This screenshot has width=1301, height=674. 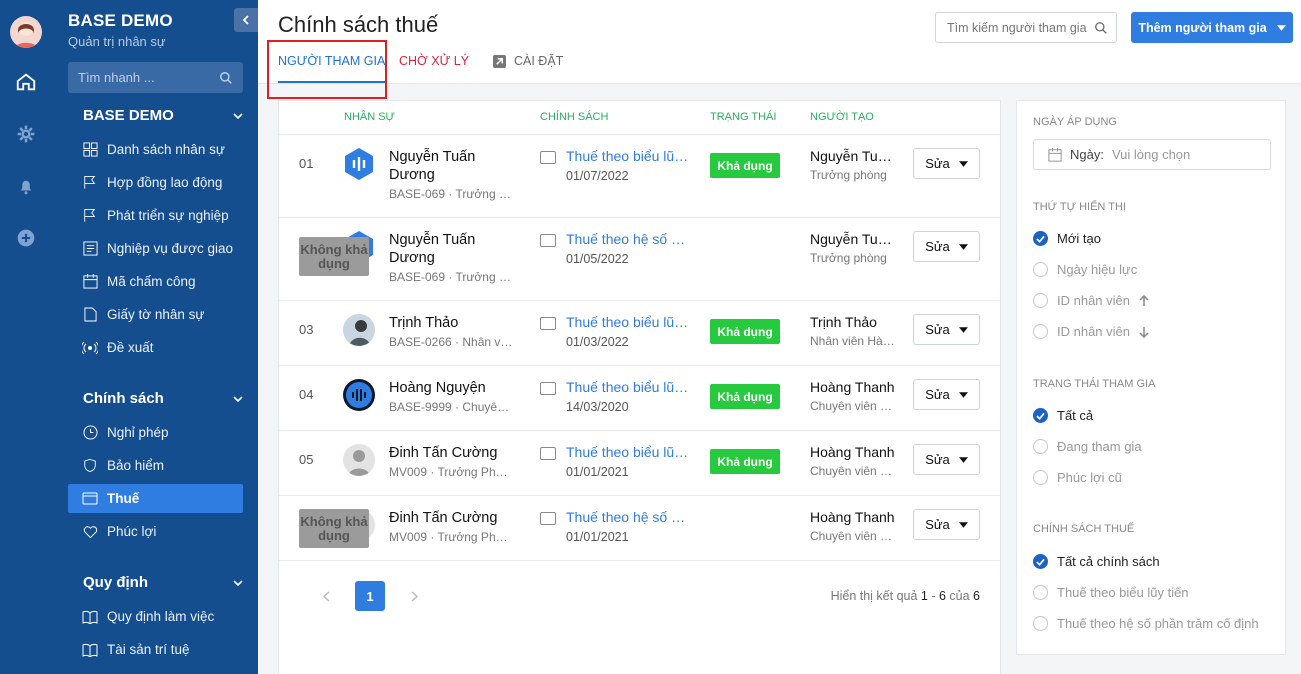 What do you see at coordinates (123, 398) in the screenshot?
I see `section-title: Chính sách` at bounding box center [123, 398].